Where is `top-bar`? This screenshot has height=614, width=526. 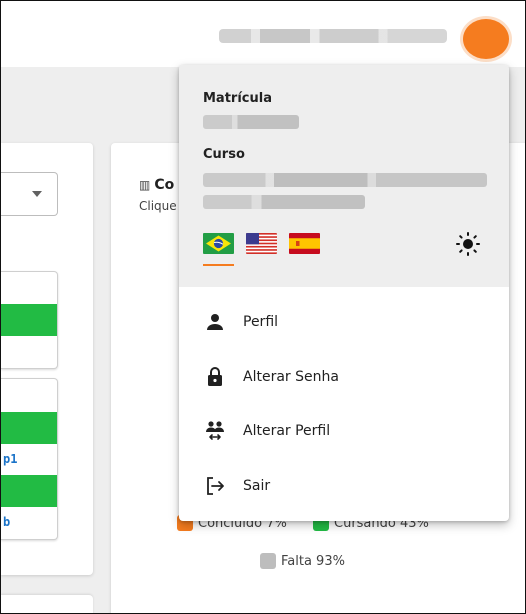
top-bar is located at coordinates (263, 34).